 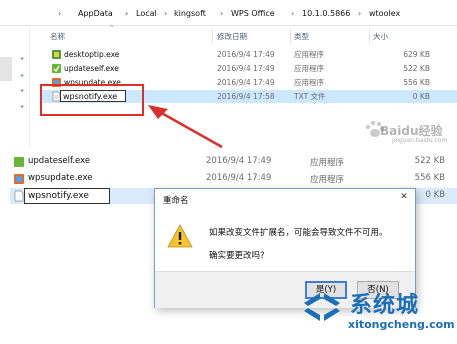 What do you see at coordinates (146, 13) in the screenshot?
I see `breadcrumb-local: Local` at bounding box center [146, 13].